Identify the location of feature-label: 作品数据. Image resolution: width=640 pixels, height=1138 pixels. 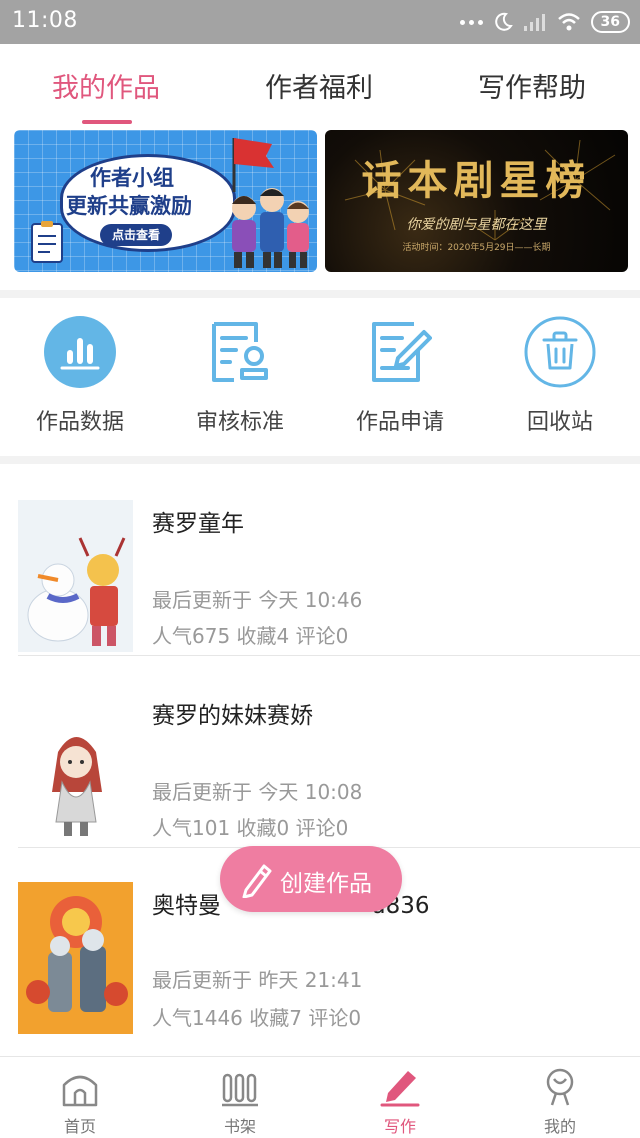
(79, 422).